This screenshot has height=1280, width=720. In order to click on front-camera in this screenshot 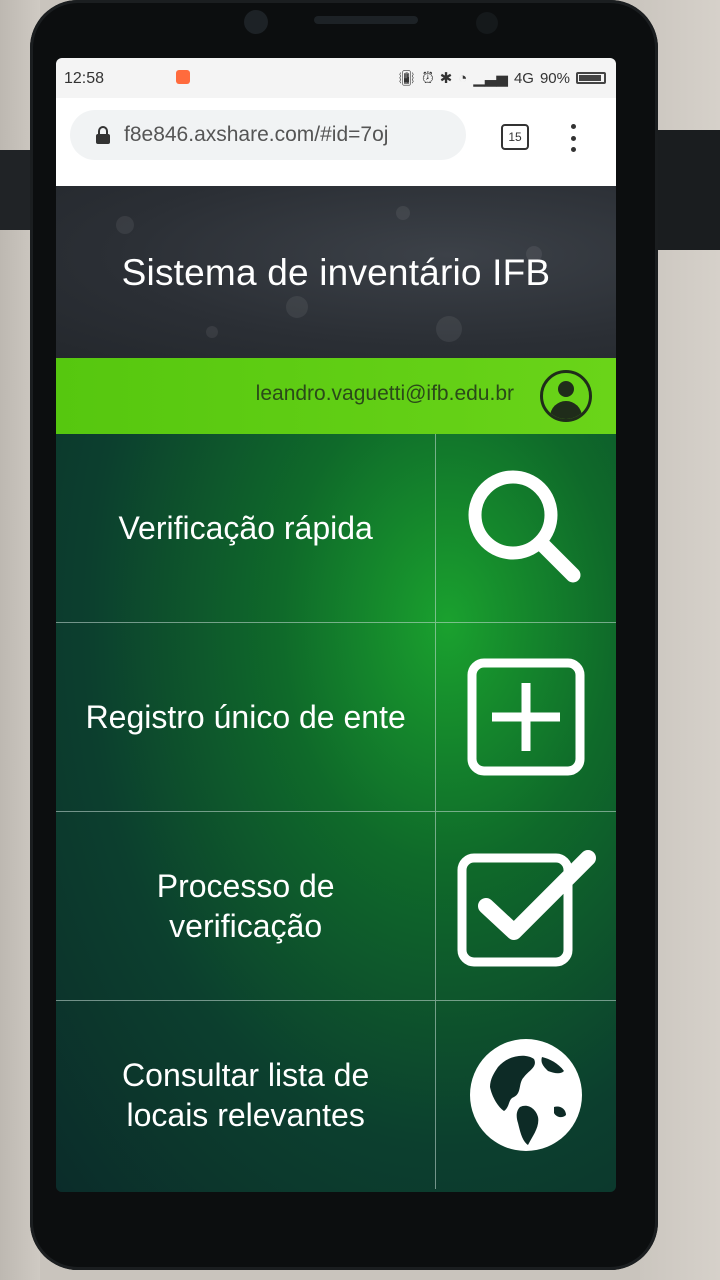, I will do `click(256, 22)`.